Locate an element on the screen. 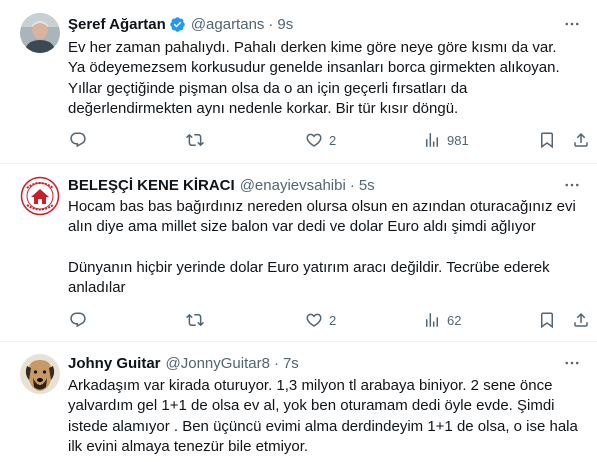 The width and height of the screenshot is (597, 462). tweet-text-line is located at coordinates (325, 248).